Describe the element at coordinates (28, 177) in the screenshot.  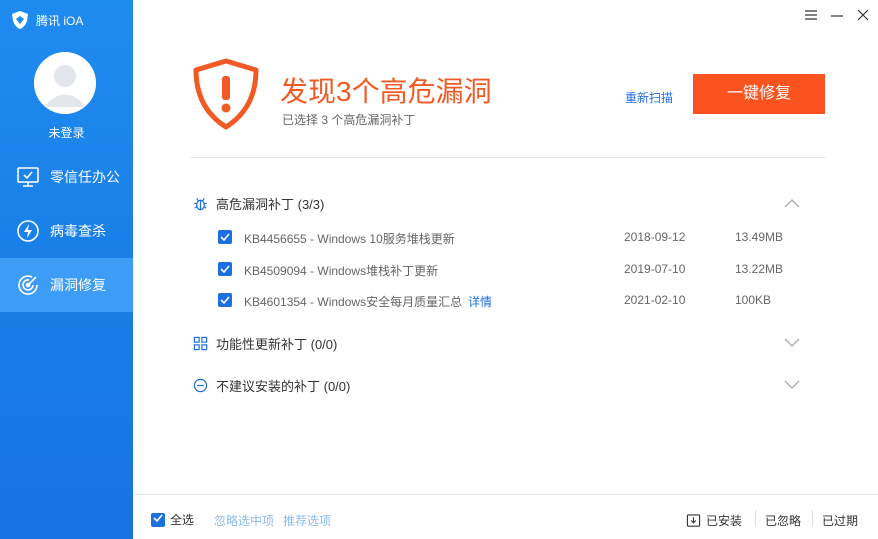
I see `monitor-check-icon` at that location.